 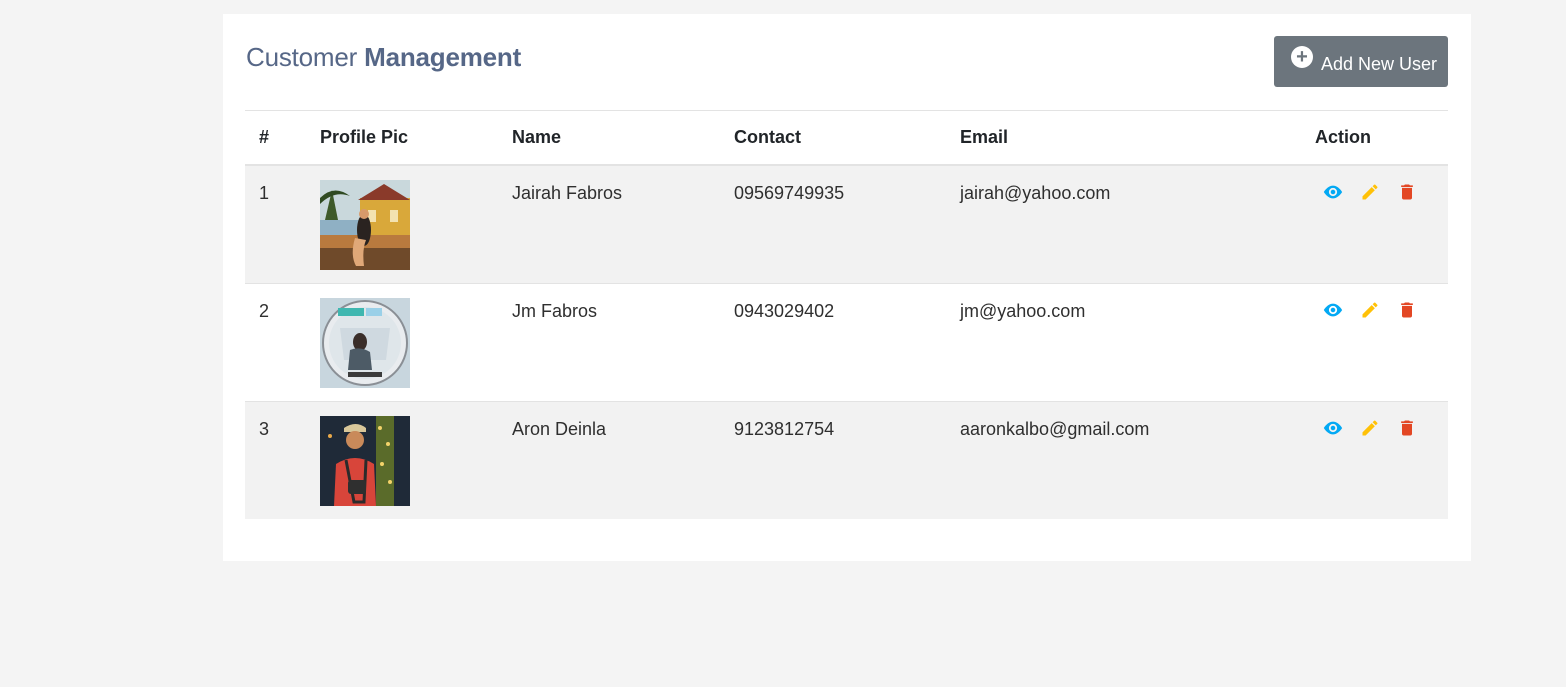 I want to click on plus-circle-icon: +, so click(x=1302, y=56).